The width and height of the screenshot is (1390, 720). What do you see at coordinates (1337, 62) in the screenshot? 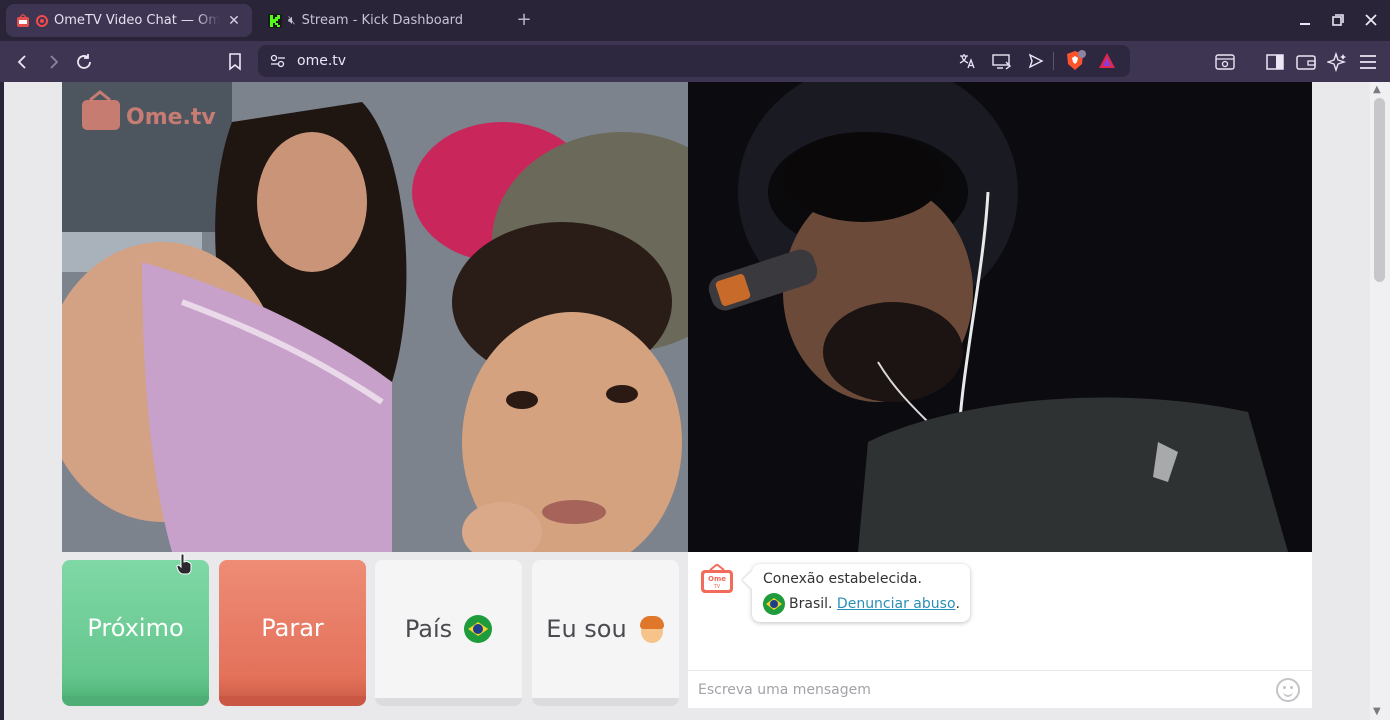
I see `leo-ai-icon` at bounding box center [1337, 62].